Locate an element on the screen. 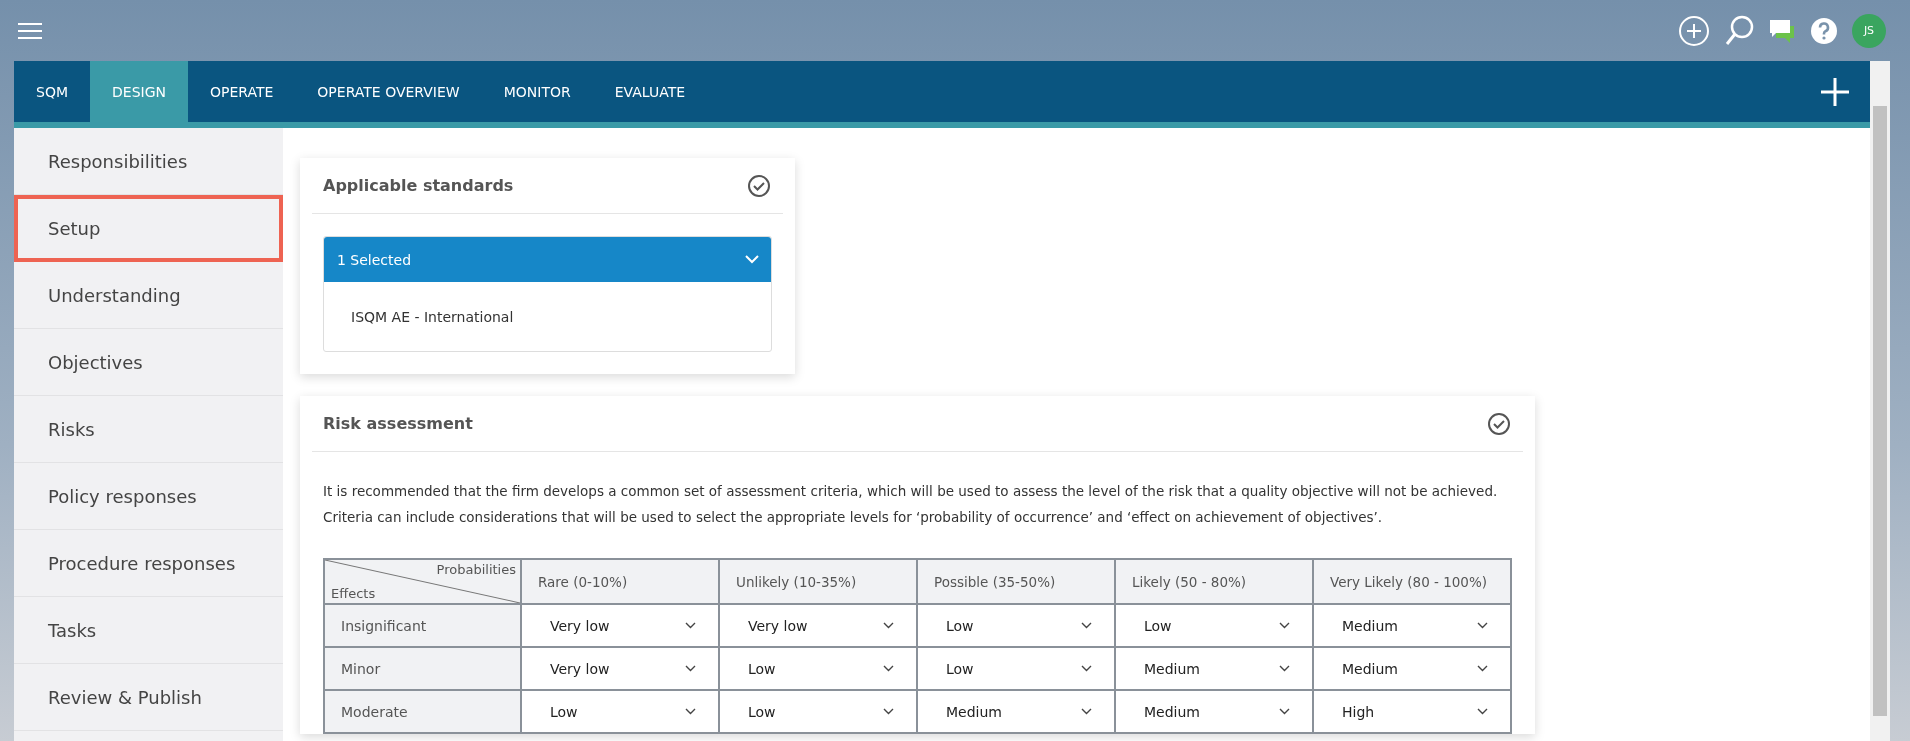  add-icon is located at coordinates (1835, 91).